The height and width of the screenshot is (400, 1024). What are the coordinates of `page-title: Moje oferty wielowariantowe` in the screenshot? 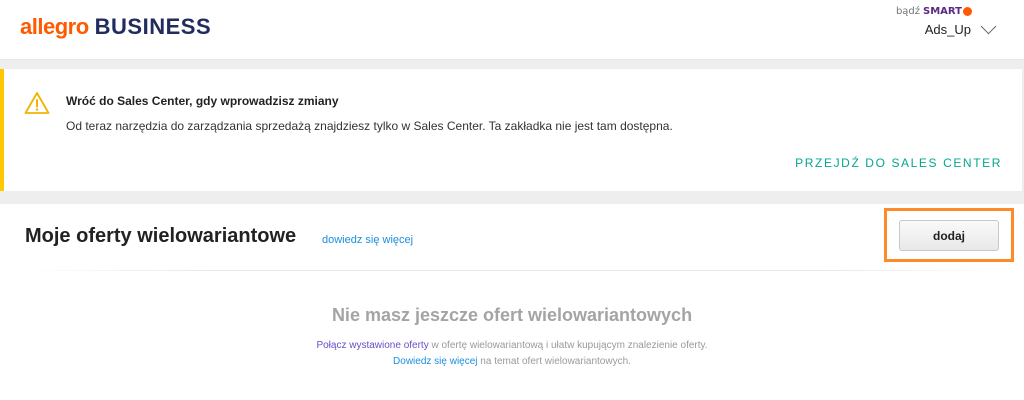 It's located at (161, 236).